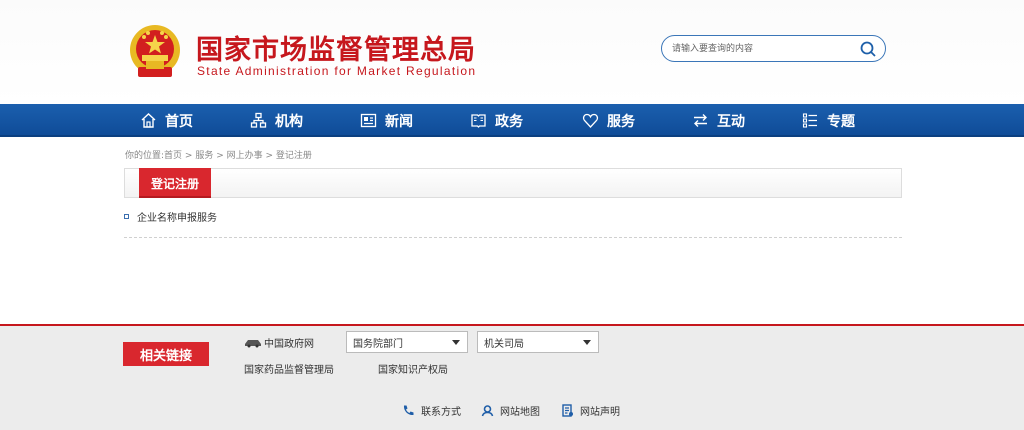  What do you see at coordinates (509, 121) in the screenshot?
I see `nav-label: 政务` at bounding box center [509, 121].